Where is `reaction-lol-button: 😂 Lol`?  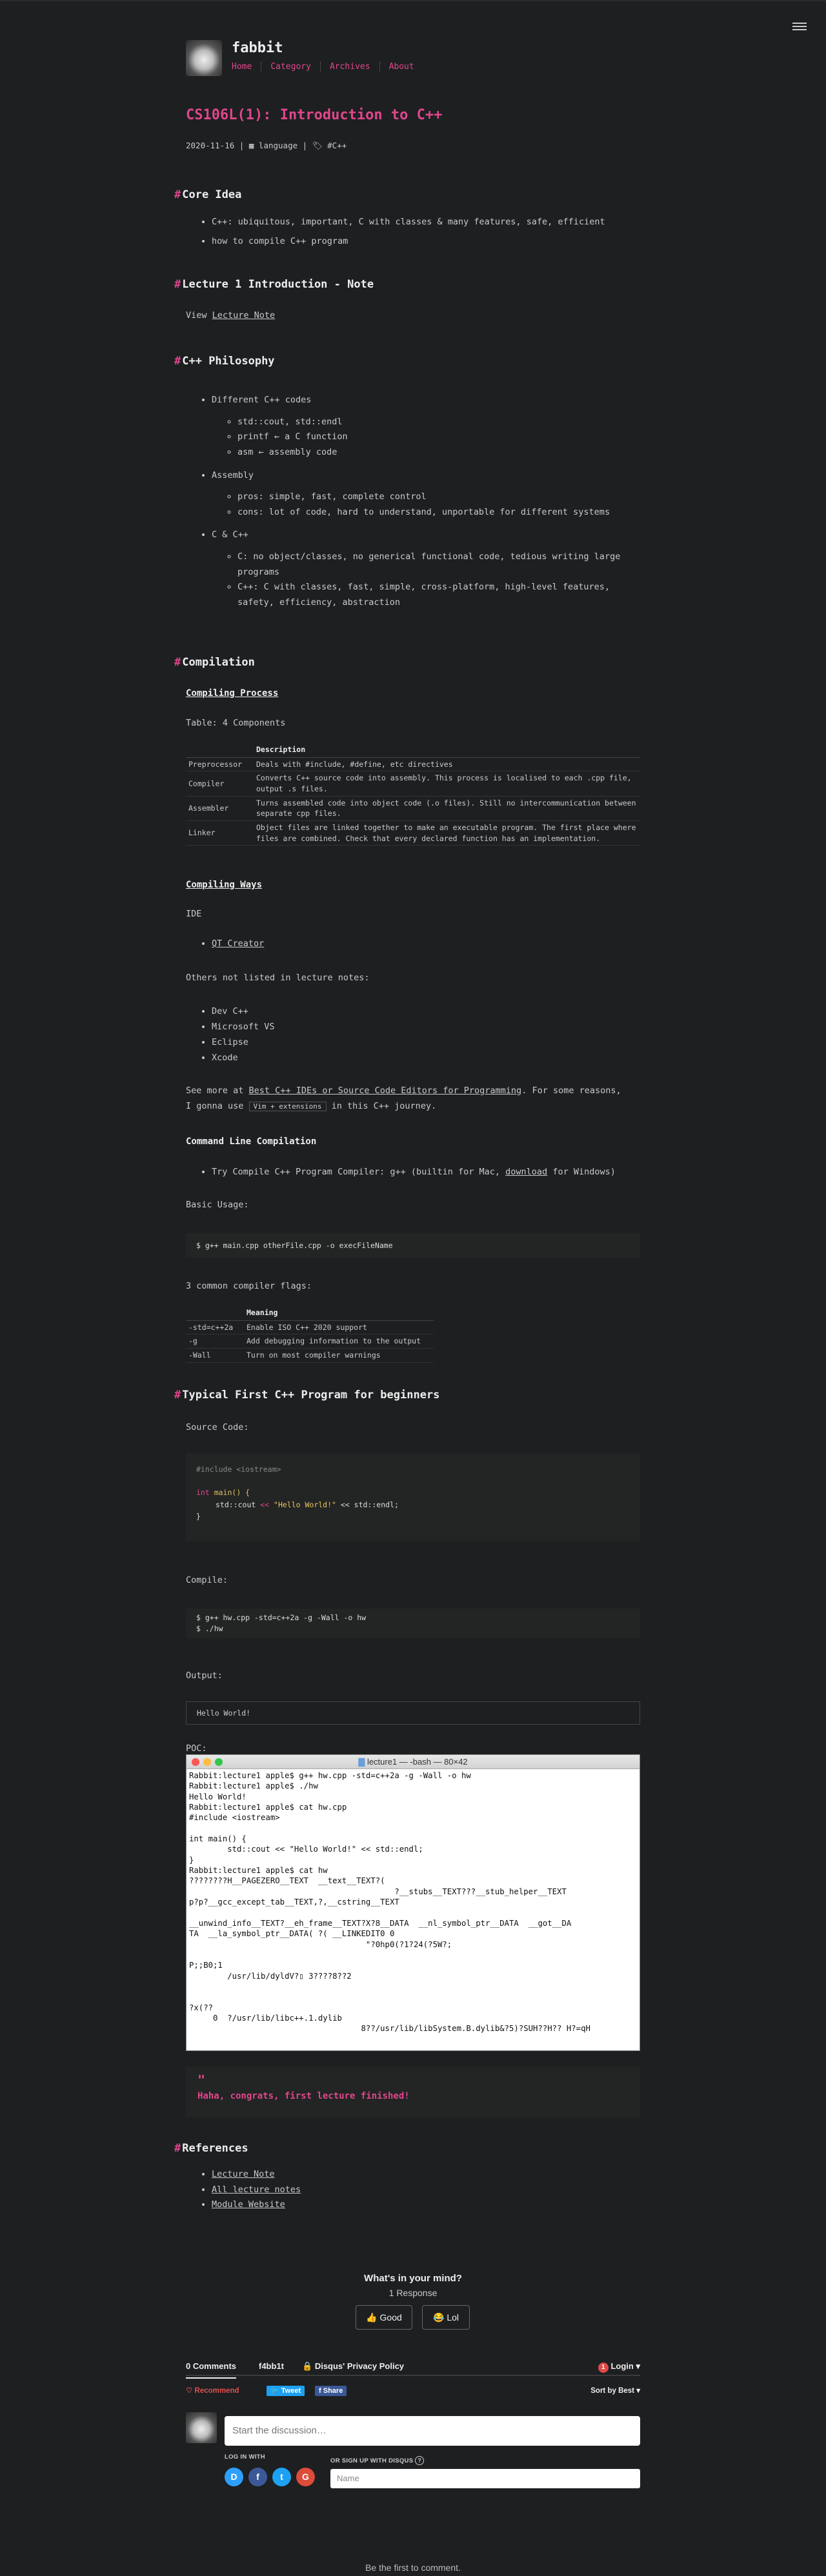
reaction-lol-button: 😂 Lol is located at coordinates (446, 2317).